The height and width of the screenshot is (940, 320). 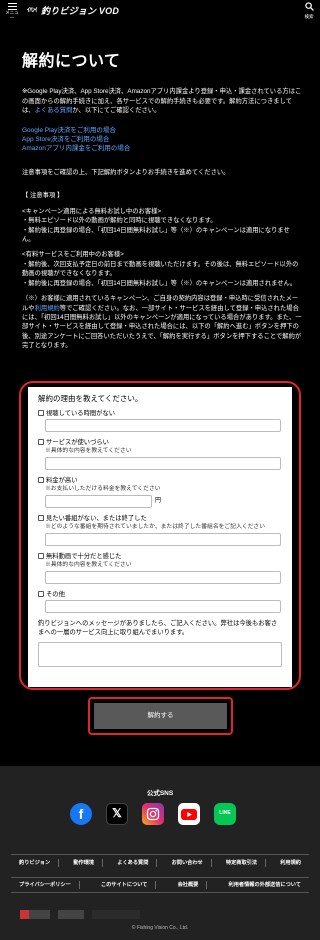 What do you see at coordinates (41, 442) in the screenshot?
I see `checkbox-hard-to-use` at bounding box center [41, 442].